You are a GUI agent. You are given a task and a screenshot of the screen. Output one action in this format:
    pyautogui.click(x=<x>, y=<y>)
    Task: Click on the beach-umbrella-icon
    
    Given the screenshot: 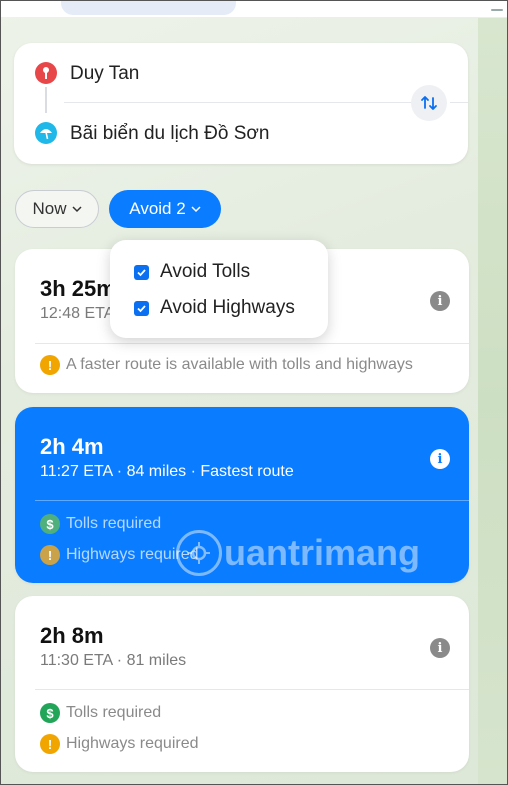 What is the action you would take?
    pyautogui.click(x=46, y=133)
    